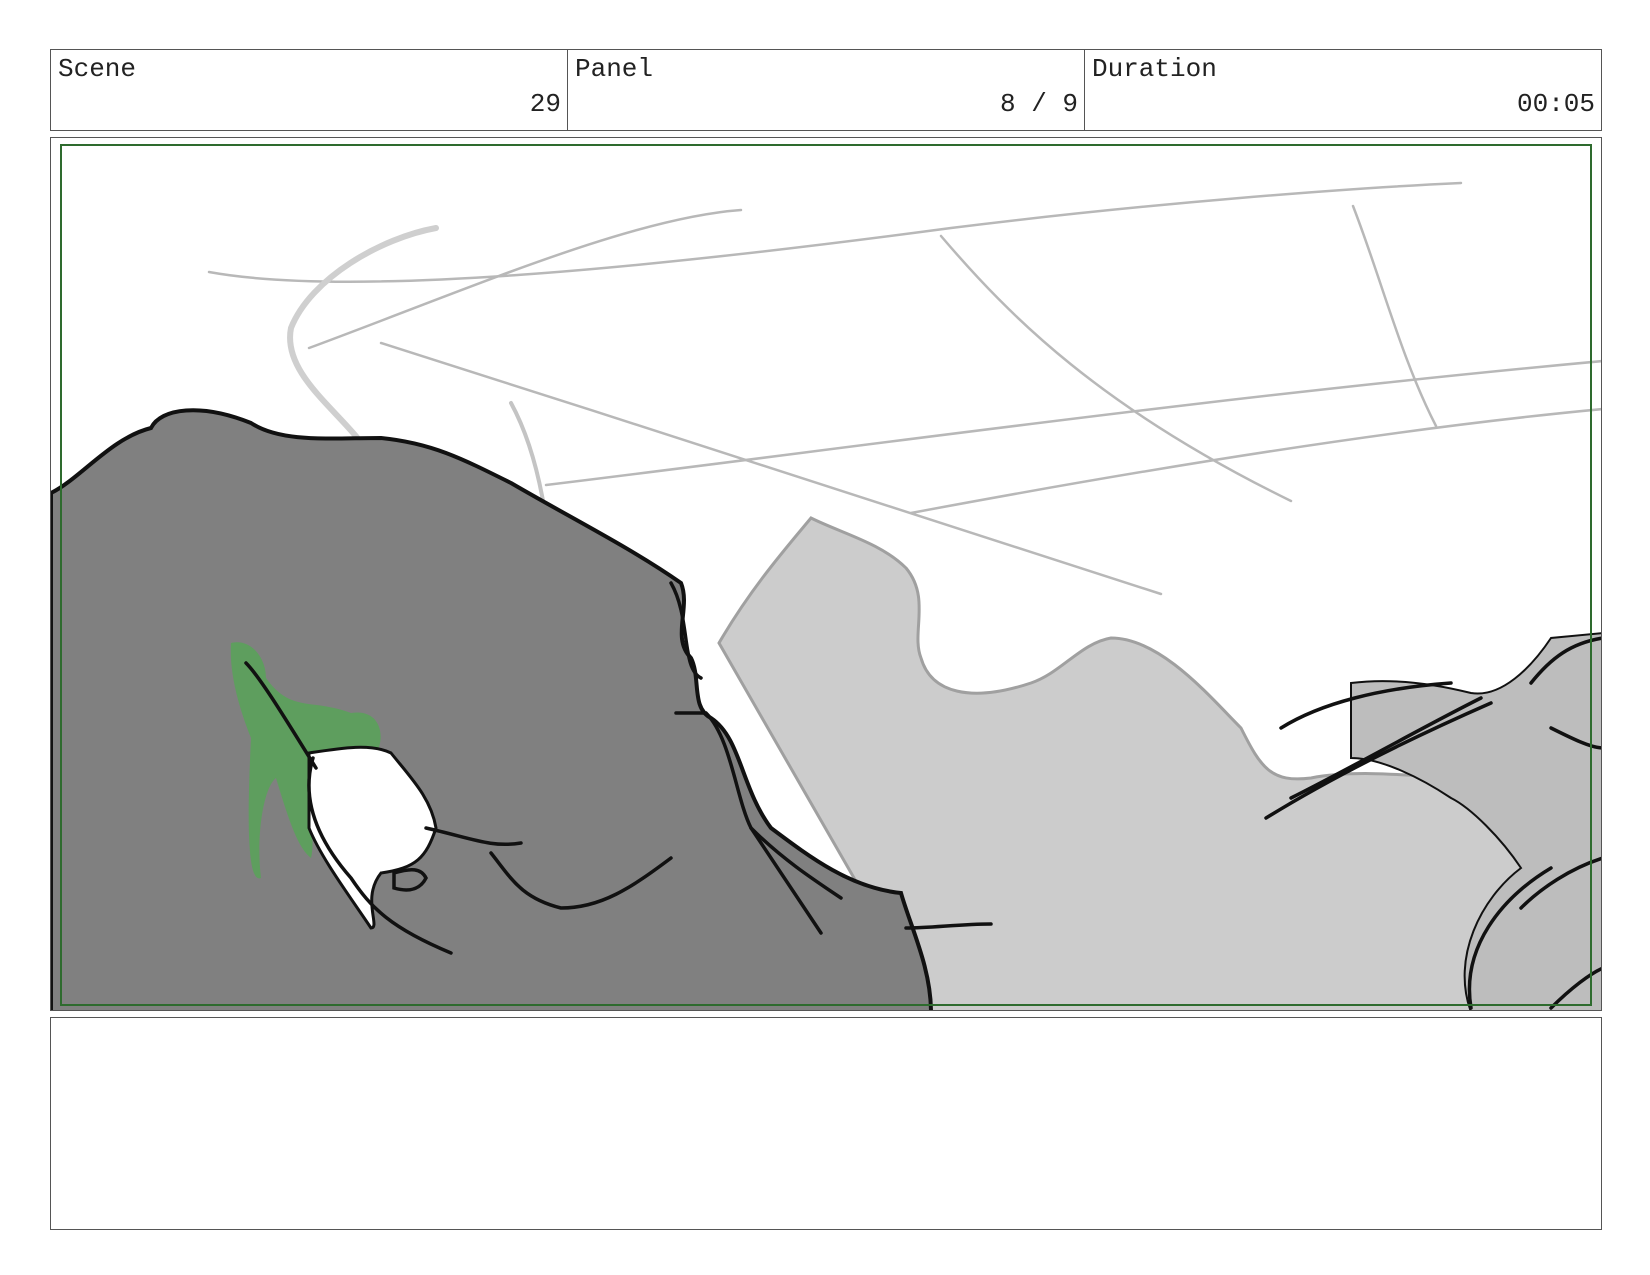 The height and width of the screenshot is (1275, 1650). What do you see at coordinates (1038, 104) in the screenshot?
I see `panel-number: 8 / 9` at bounding box center [1038, 104].